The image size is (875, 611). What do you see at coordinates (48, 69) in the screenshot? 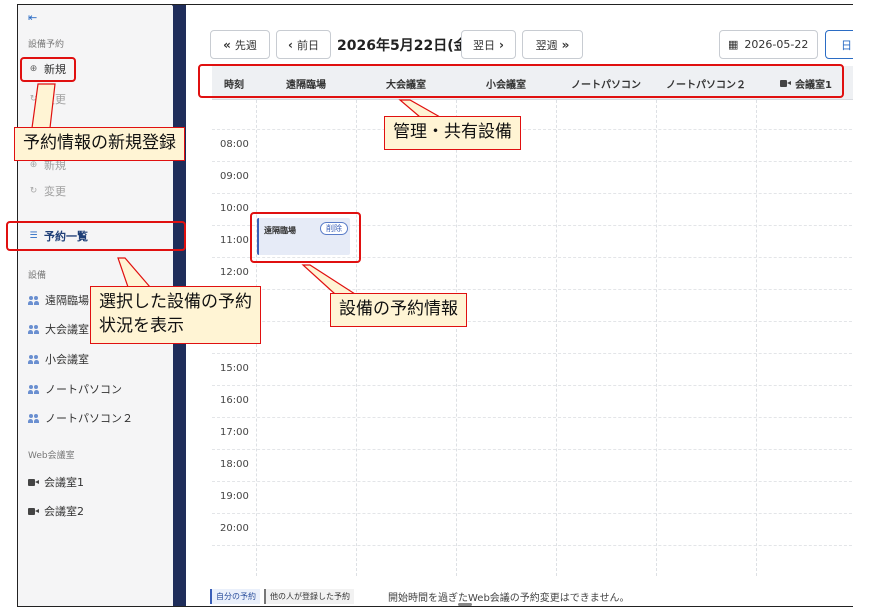
I see `highlight-new-button` at bounding box center [48, 69].